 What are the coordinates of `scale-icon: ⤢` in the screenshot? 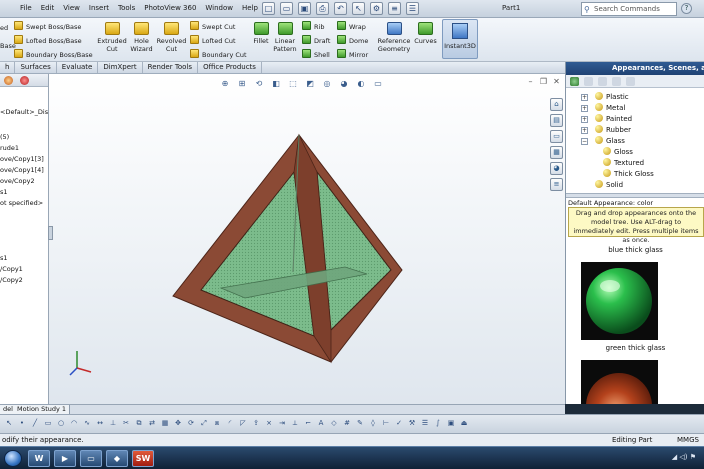 It's located at (204, 423).